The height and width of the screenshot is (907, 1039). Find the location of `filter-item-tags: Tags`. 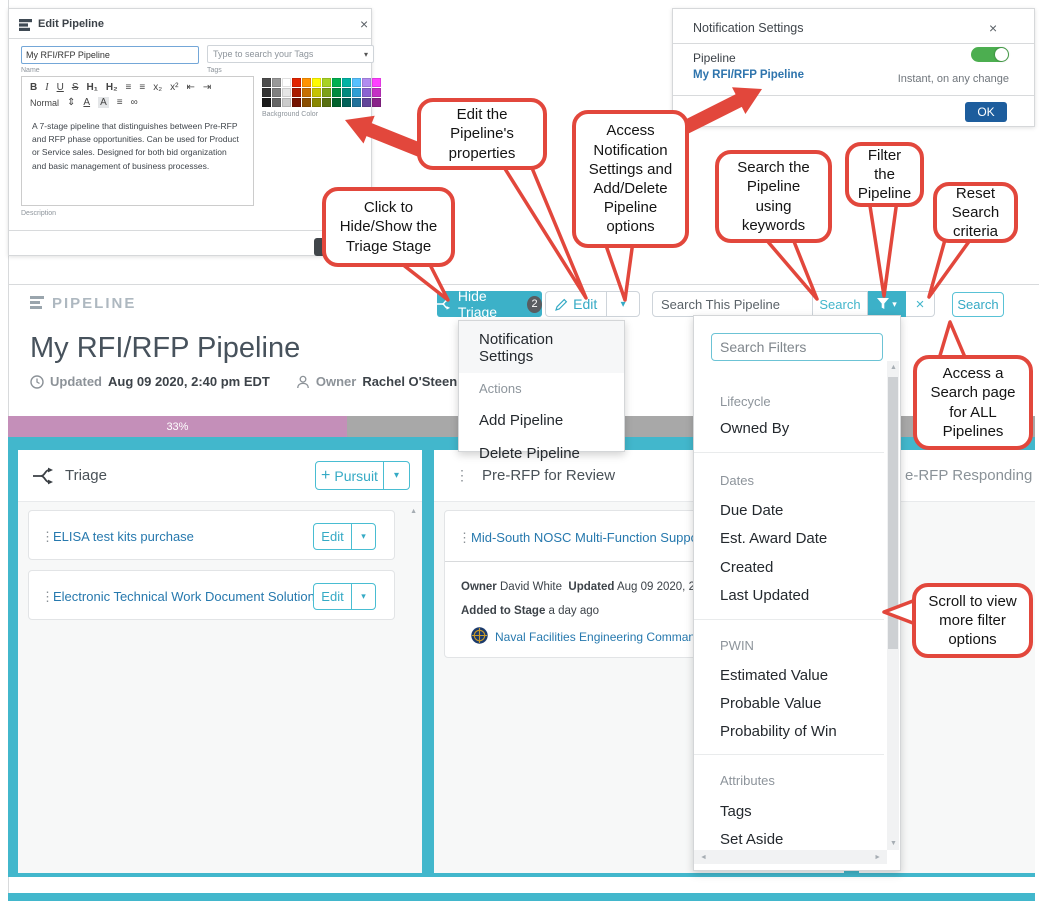

filter-item-tags: Tags is located at coordinates (736, 811).